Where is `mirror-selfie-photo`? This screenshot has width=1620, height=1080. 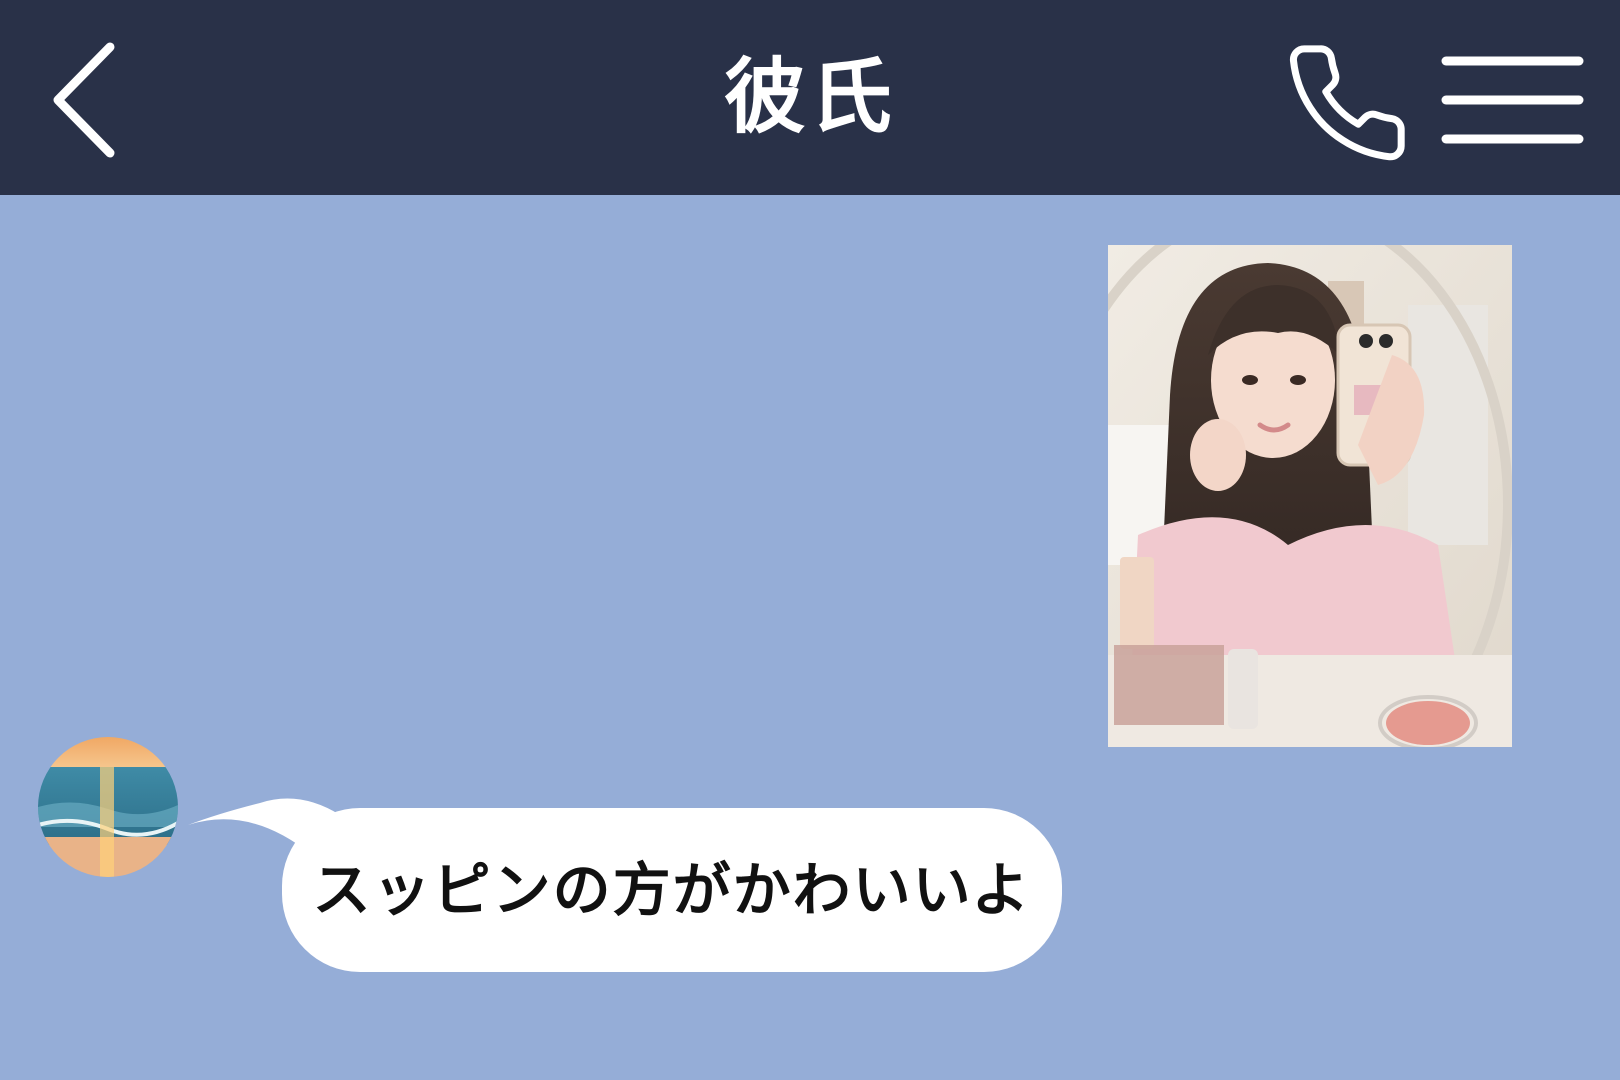 mirror-selfie-photo is located at coordinates (1310, 496).